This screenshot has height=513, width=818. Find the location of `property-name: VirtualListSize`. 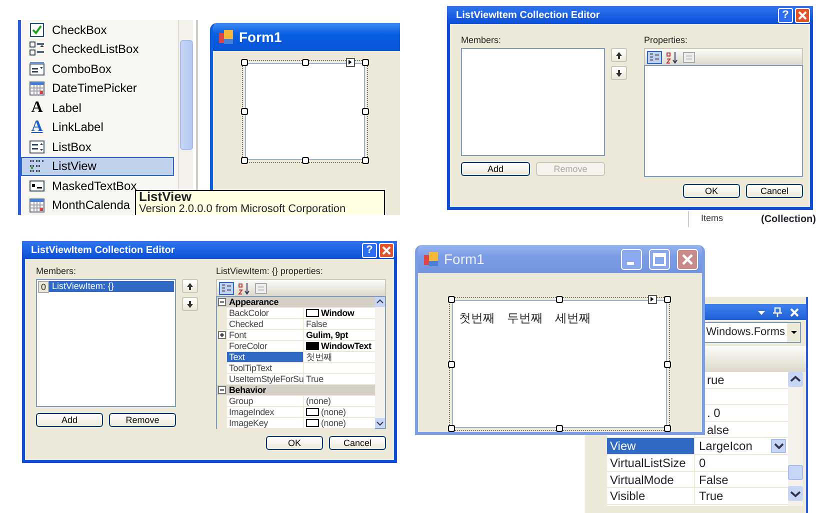

property-name: VirtualListSize is located at coordinates (651, 462).